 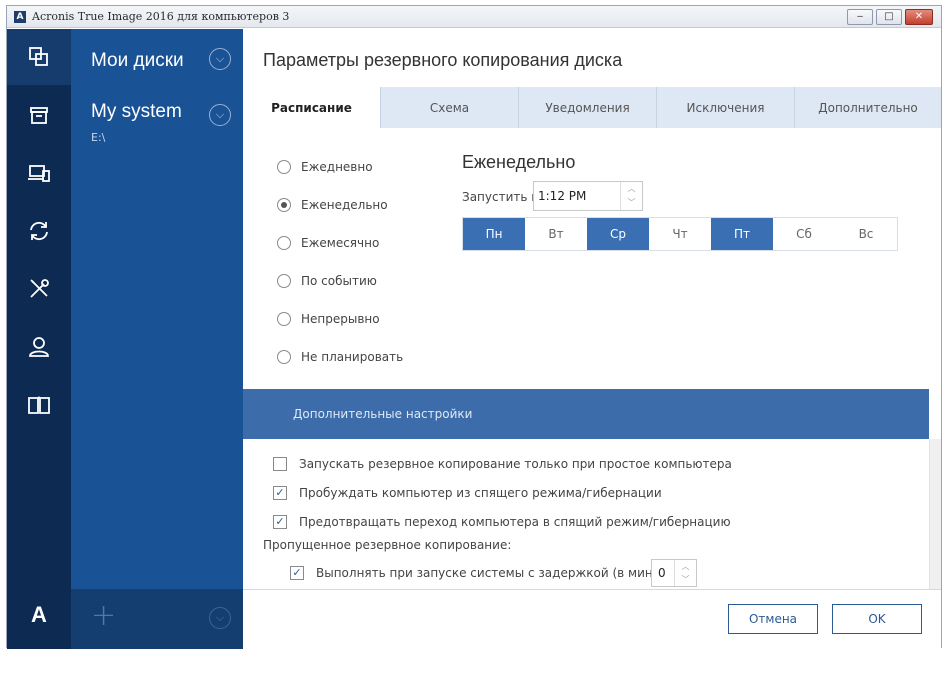 I want to click on nav-rail: A, so click(x=39, y=339).